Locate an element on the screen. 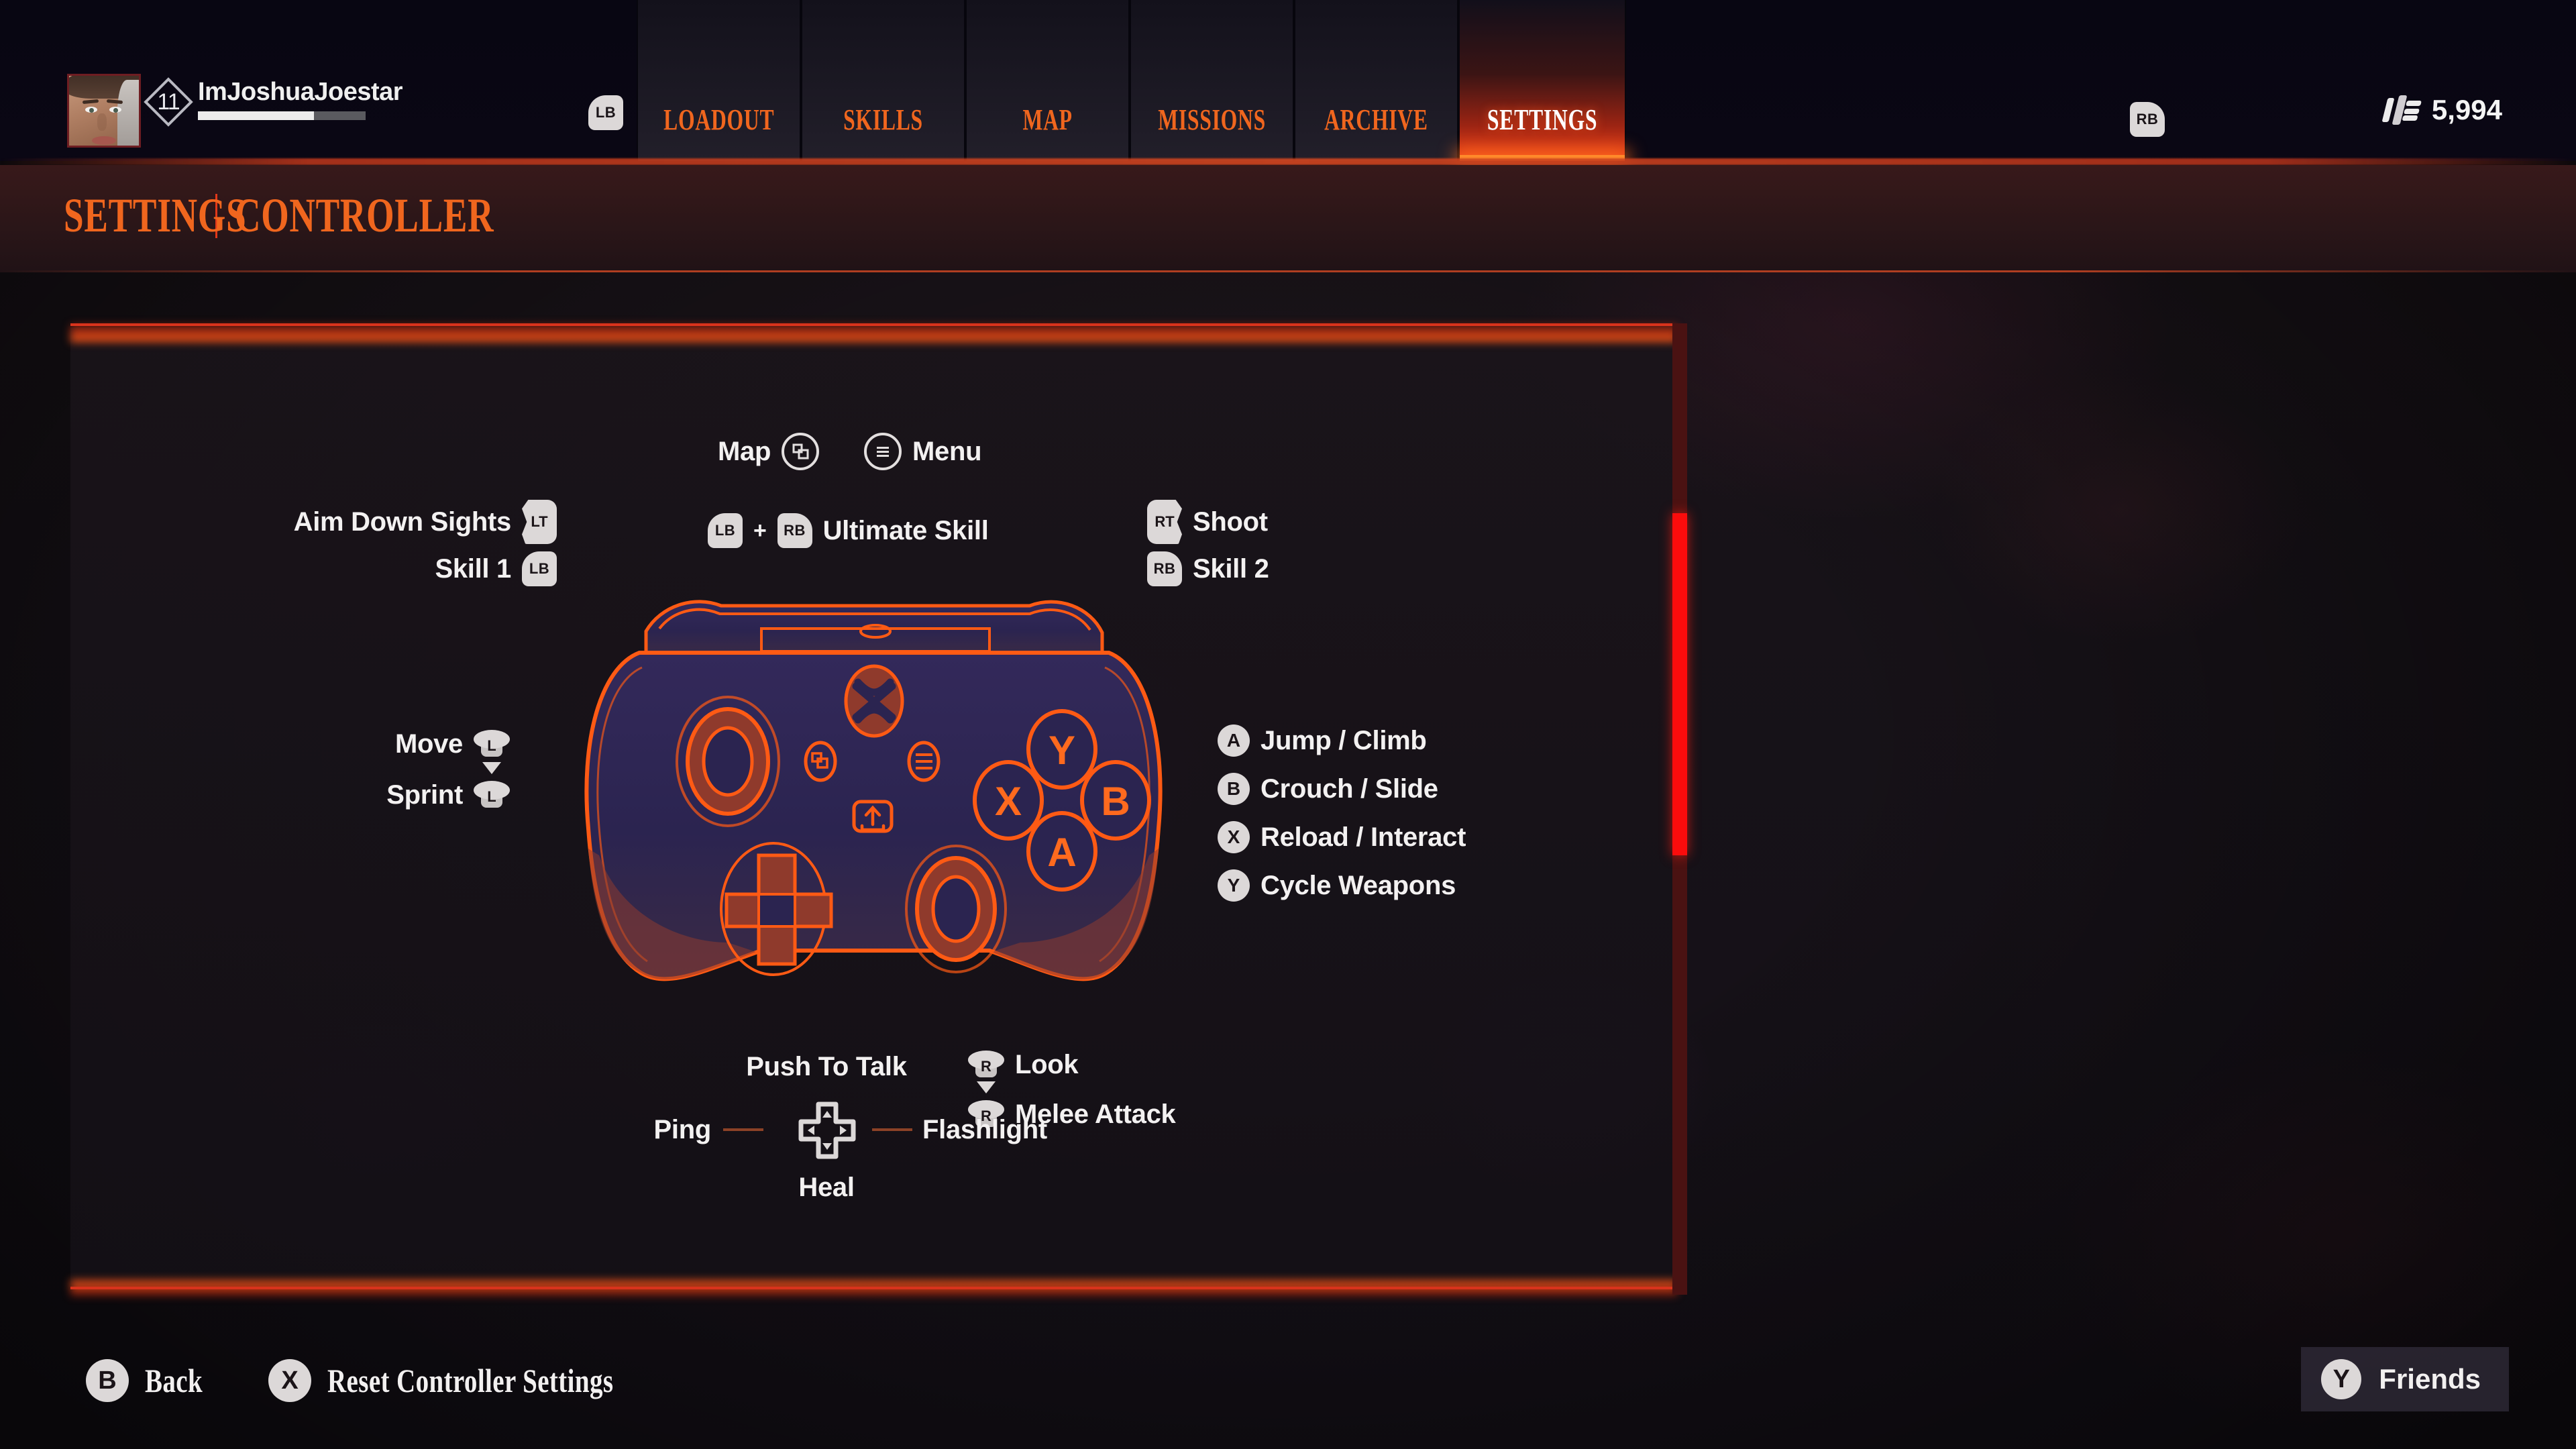  player-card: 11 ImJoshuaJoestar is located at coordinates (235, 111).